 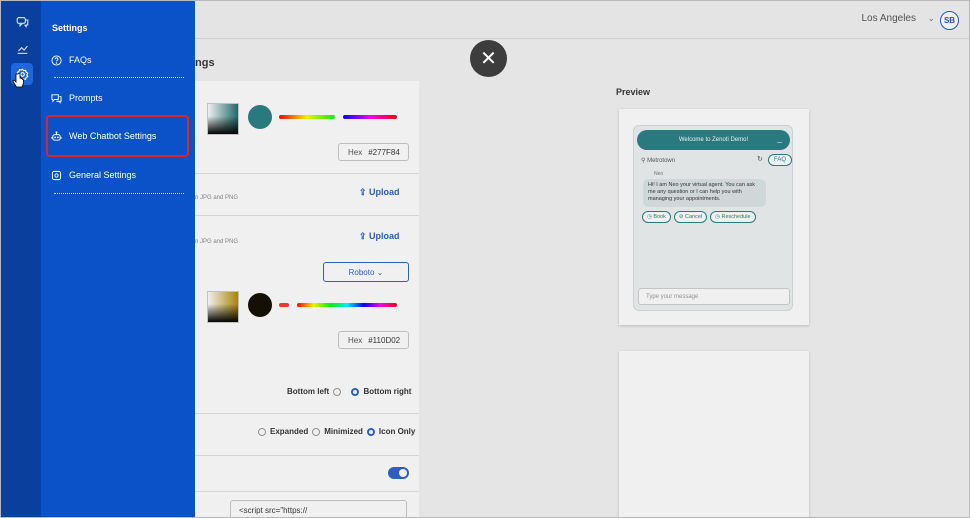 I want to click on close-button: ✕, so click(x=488, y=58).